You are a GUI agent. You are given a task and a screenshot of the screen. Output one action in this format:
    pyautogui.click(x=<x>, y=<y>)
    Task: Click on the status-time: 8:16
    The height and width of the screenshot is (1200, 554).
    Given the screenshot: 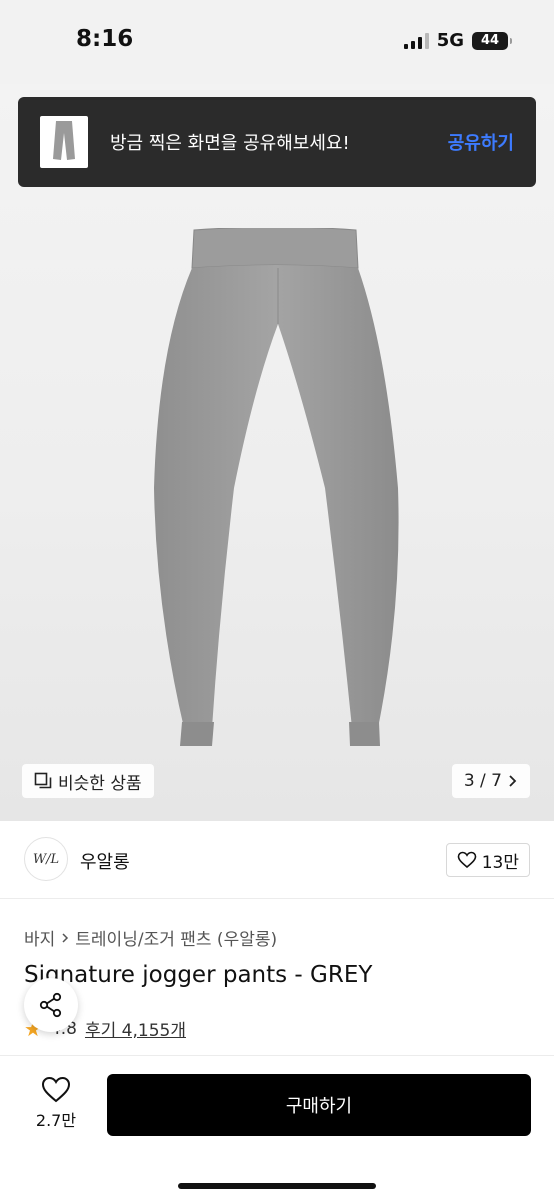 What is the action you would take?
    pyautogui.click(x=105, y=39)
    